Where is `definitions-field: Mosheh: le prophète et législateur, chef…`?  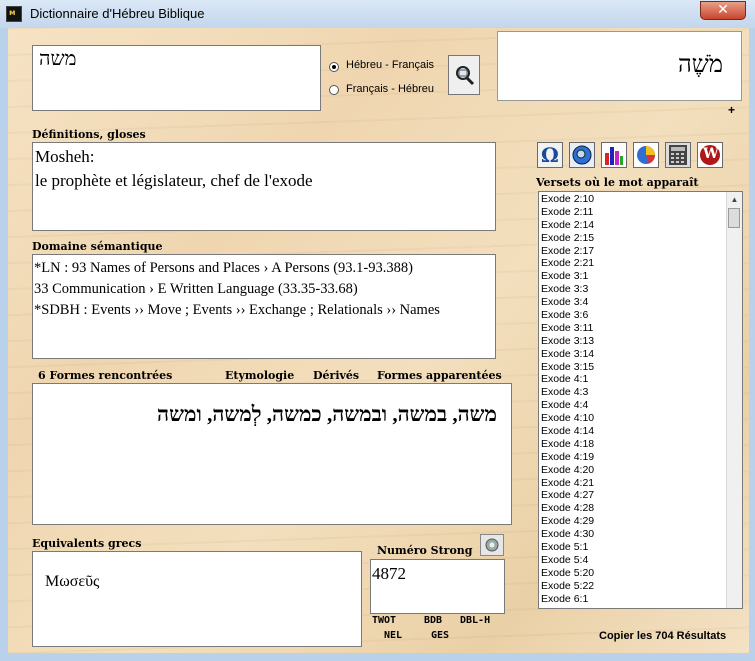
definitions-field: Mosheh: le prophète et législateur, chef… is located at coordinates (264, 186).